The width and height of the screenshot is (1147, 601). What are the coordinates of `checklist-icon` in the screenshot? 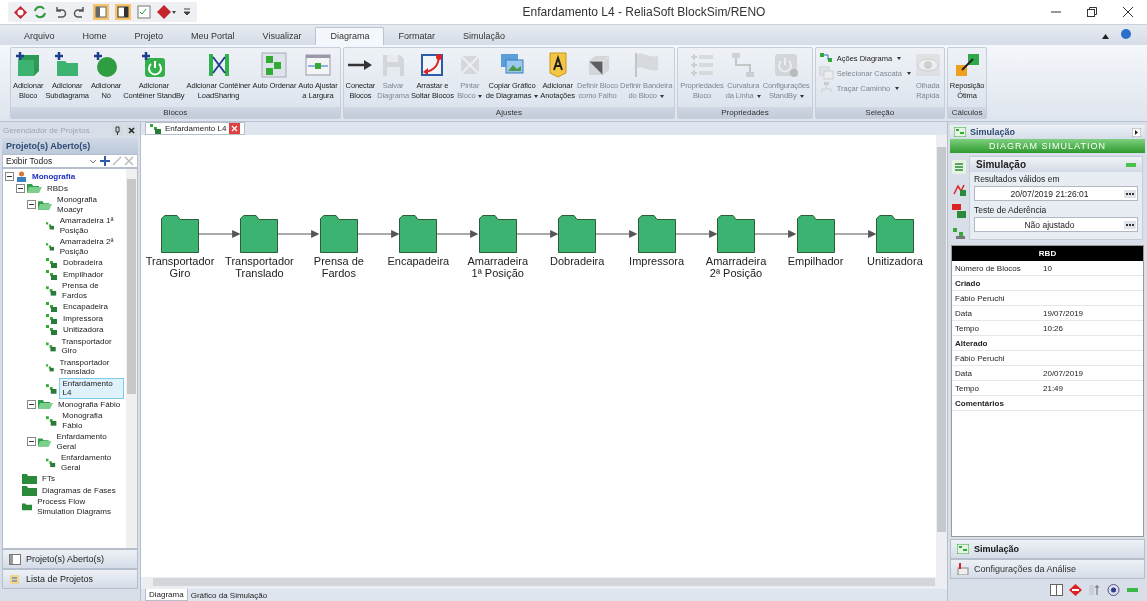 It's located at (144, 12).